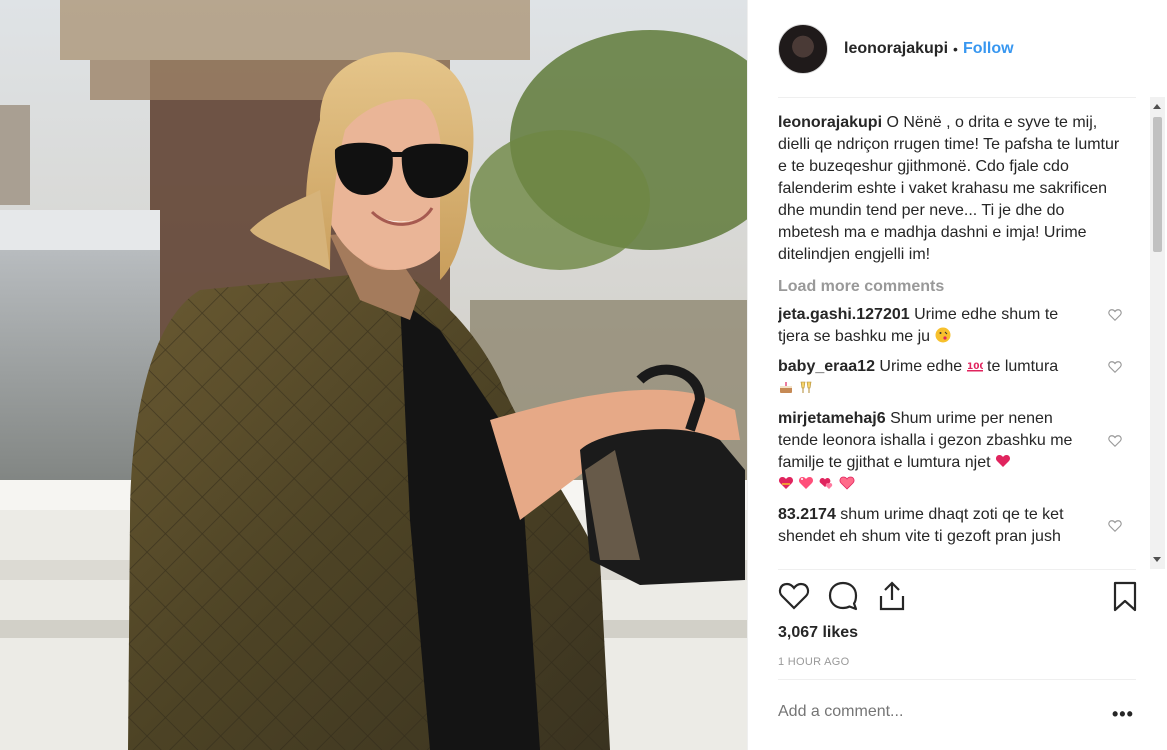  What do you see at coordinates (826, 483) in the screenshot?
I see `hearts-exchange-emoji` at bounding box center [826, 483].